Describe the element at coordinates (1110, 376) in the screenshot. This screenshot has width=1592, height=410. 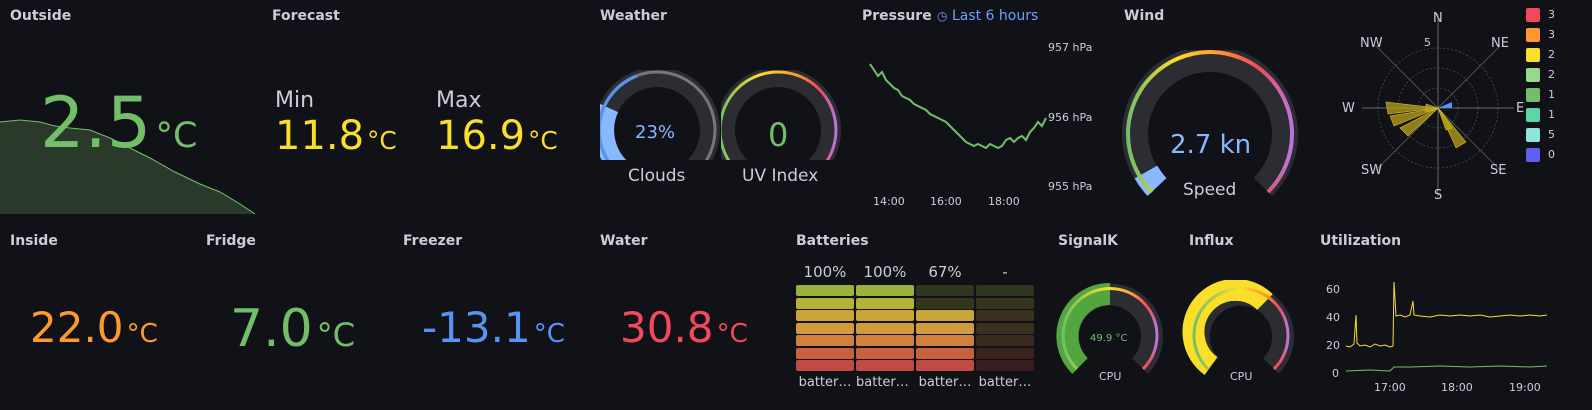
I see `signalk-cpu-label: CPU` at that location.